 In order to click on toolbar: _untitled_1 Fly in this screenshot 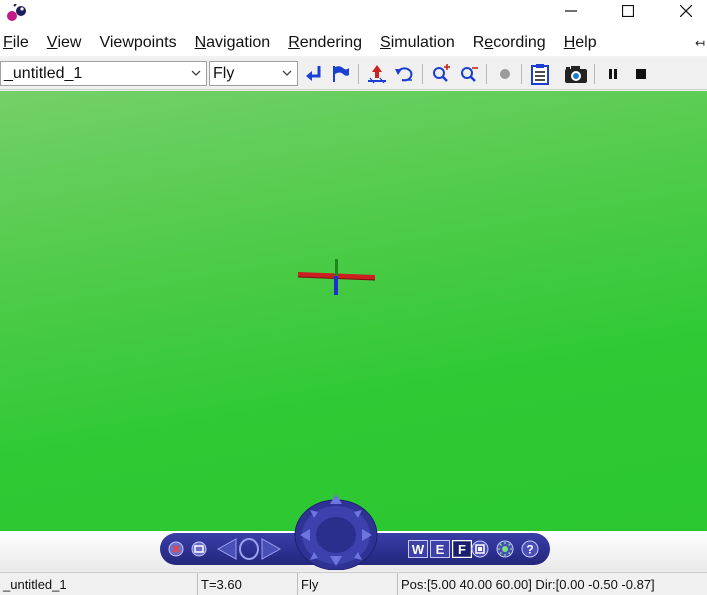, I will do `click(353, 74)`.